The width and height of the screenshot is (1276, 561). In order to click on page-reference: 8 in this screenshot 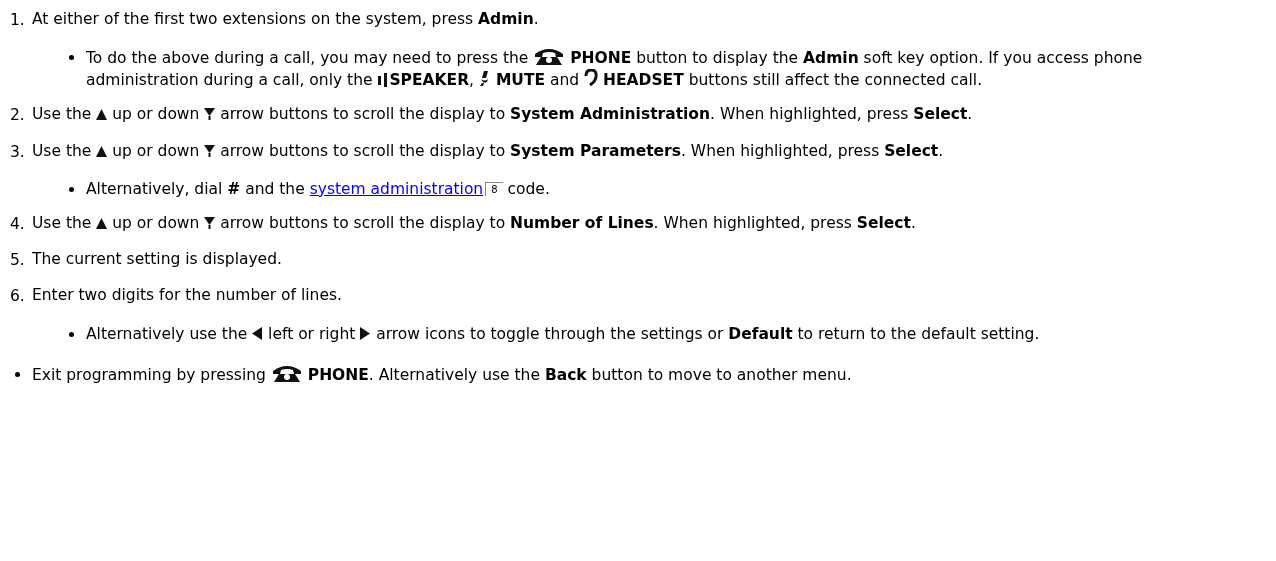, I will do `click(494, 188)`.